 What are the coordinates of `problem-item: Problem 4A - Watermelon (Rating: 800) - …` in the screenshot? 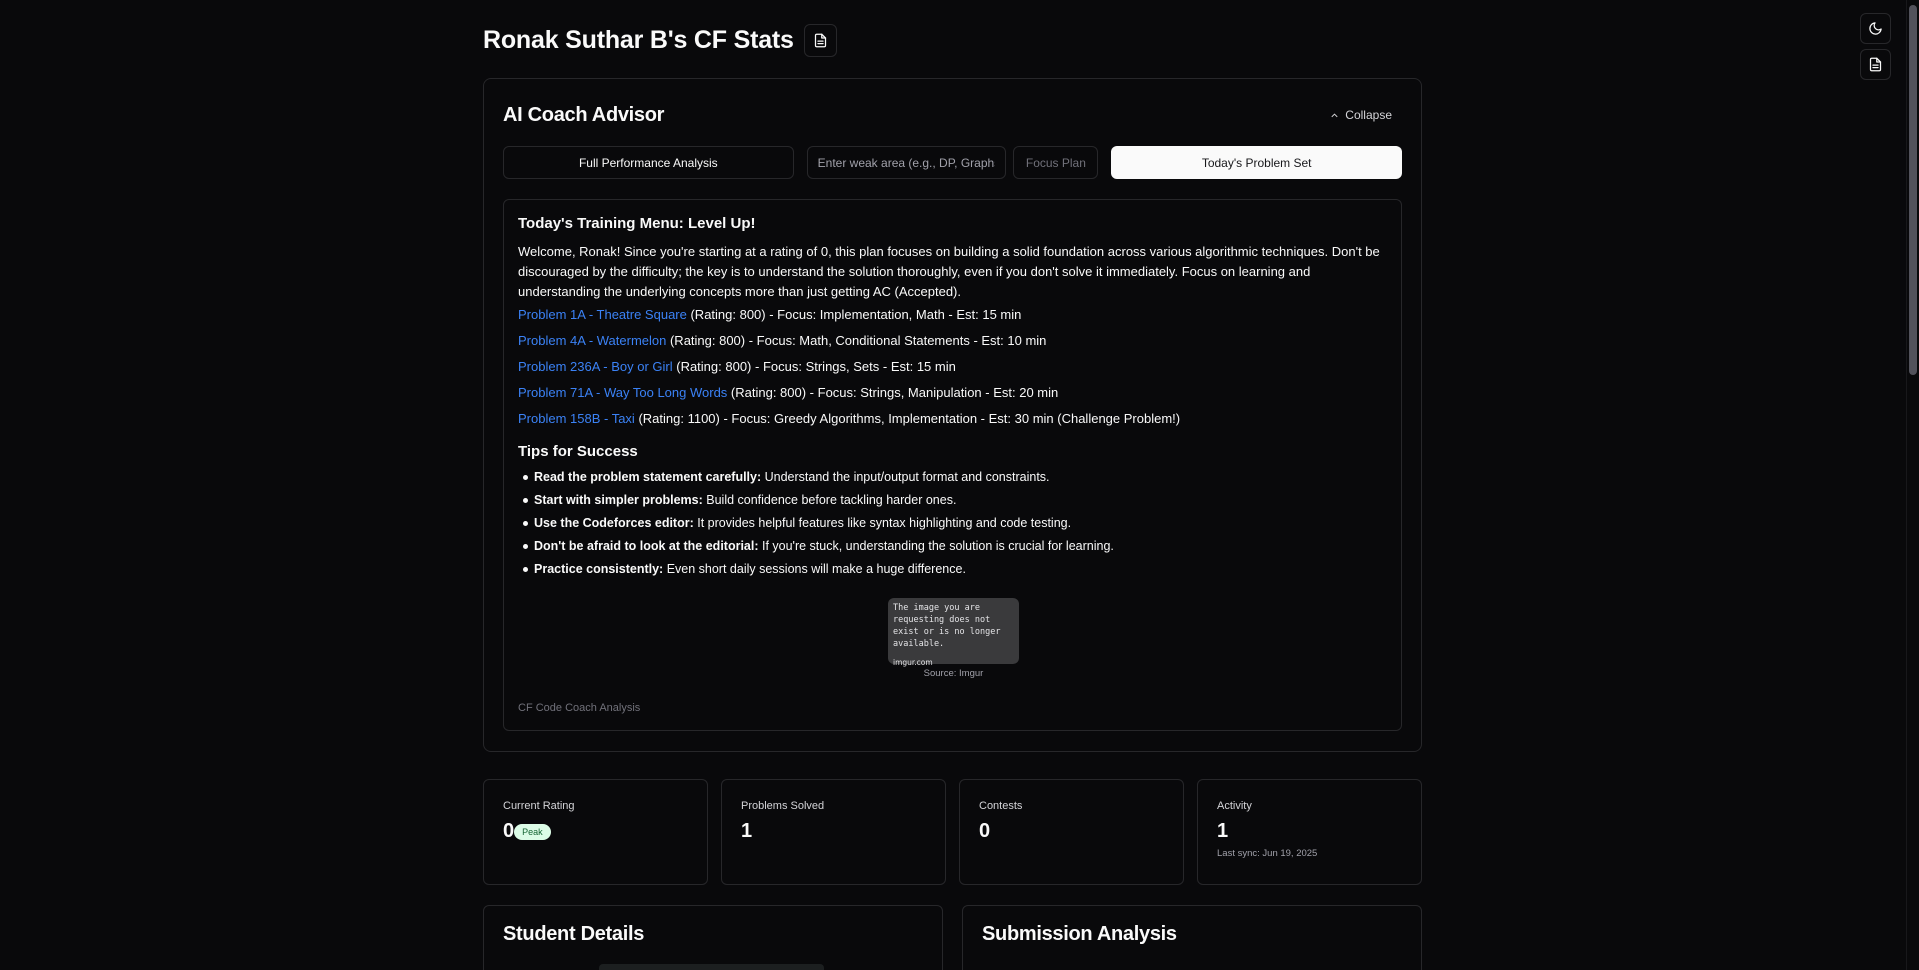 It's located at (952, 341).